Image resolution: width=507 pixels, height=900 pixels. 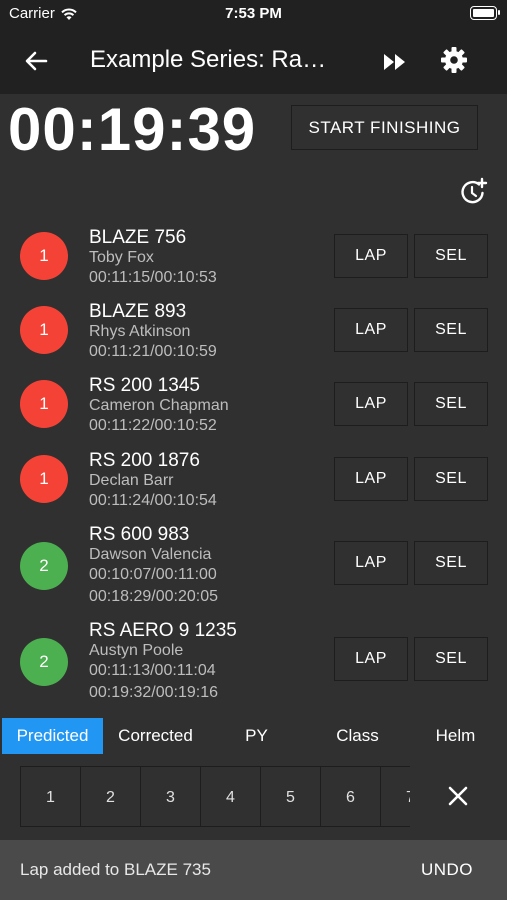 I want to click on lap-number-key: 2, so click(x=110, y=796).